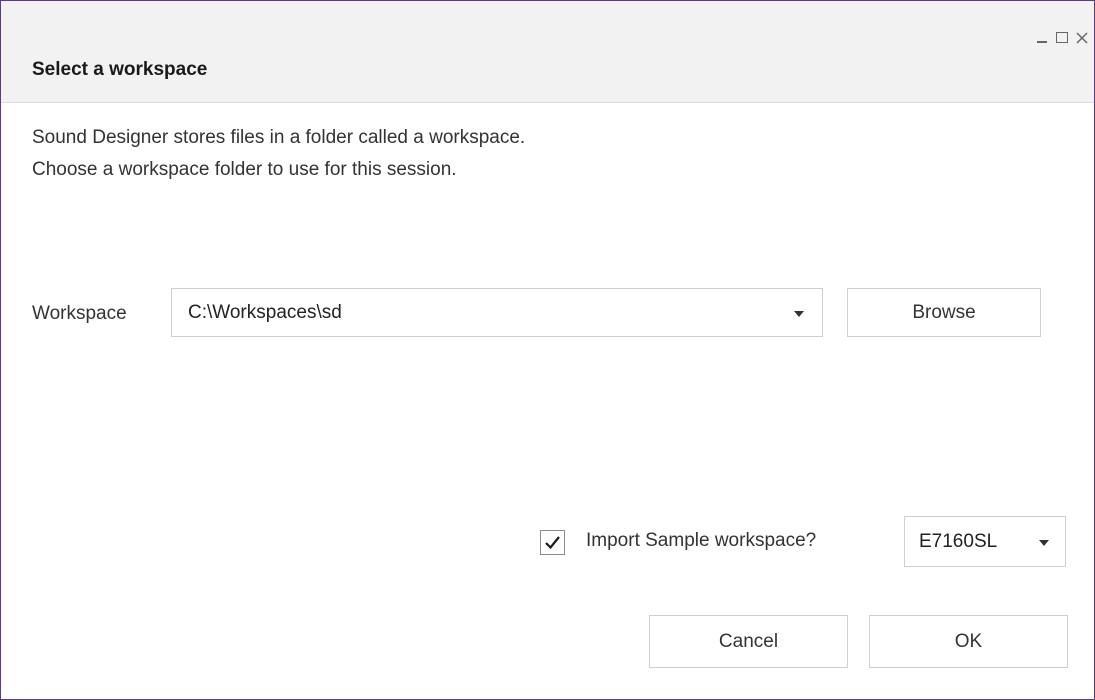 The width and height of the screenshot is (1095, 700). What do you see at coordinates (547, 51) in the screenshot?
I see `dialog-header` at bounding box center [547, 51].